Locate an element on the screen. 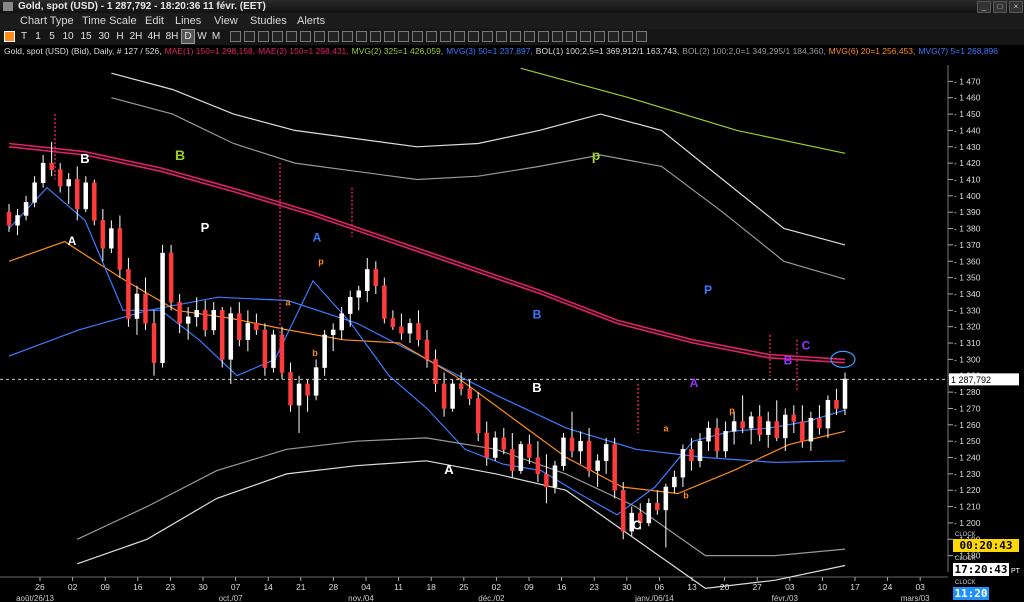 The height and width of the screenshot is (602, 1024). menu-lines: Lines is located at coordinates (188, 21).